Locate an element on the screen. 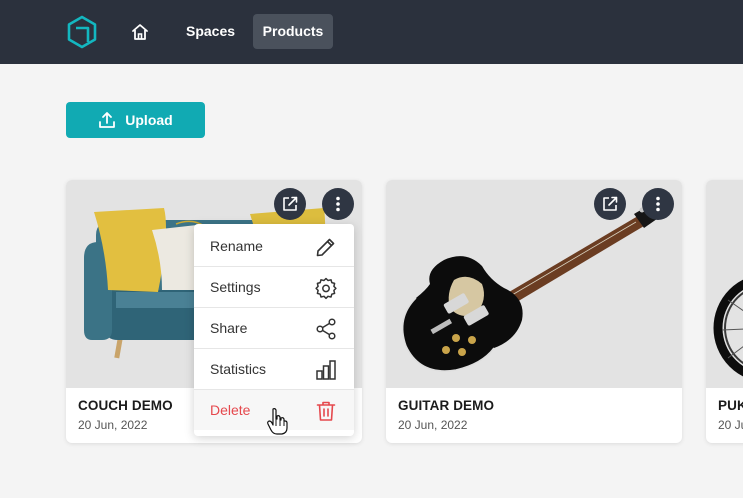 This screenshot has width=743, height=498. menu-item-share: Share is located at coordinates (274, 328).